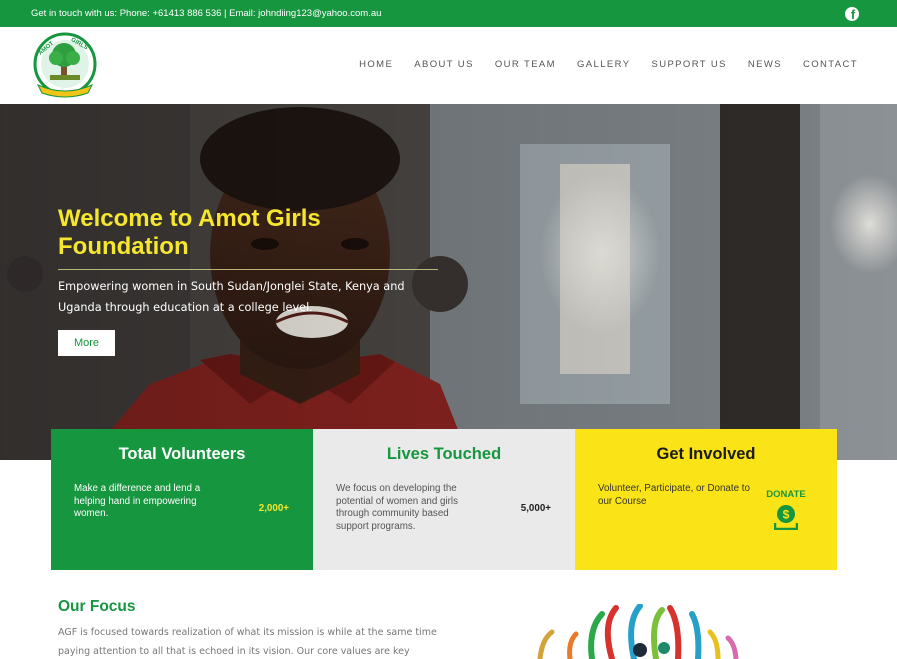 The image size is (897, 659). What do you see at coordinates (765, 64) in the screenshot?
I see `nav-news: NEWS` at bounding box center [765, 64].